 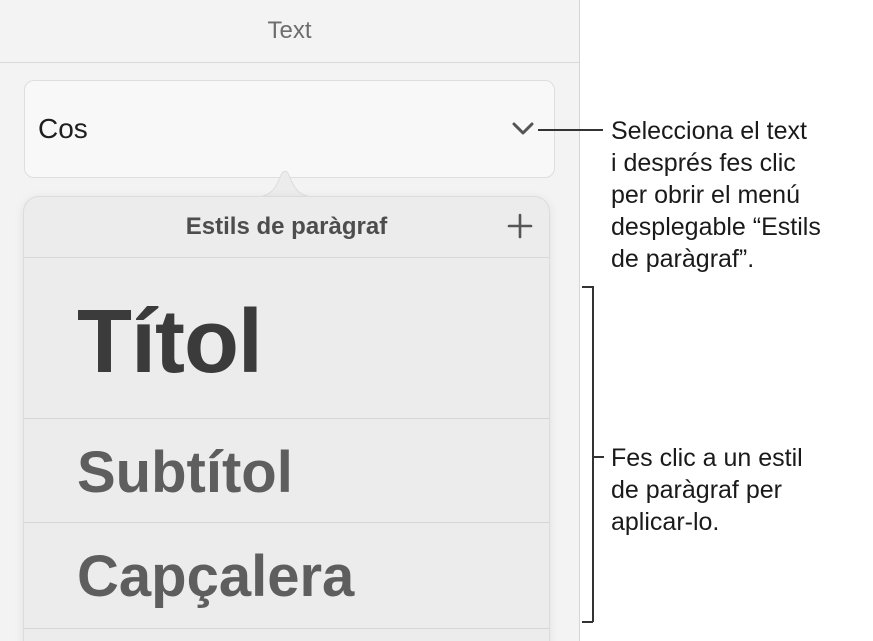 What do you see at coordinates (170, 342) in the screenshot?
I see `style-item-label: Títol` at bounding box center [170, 342].